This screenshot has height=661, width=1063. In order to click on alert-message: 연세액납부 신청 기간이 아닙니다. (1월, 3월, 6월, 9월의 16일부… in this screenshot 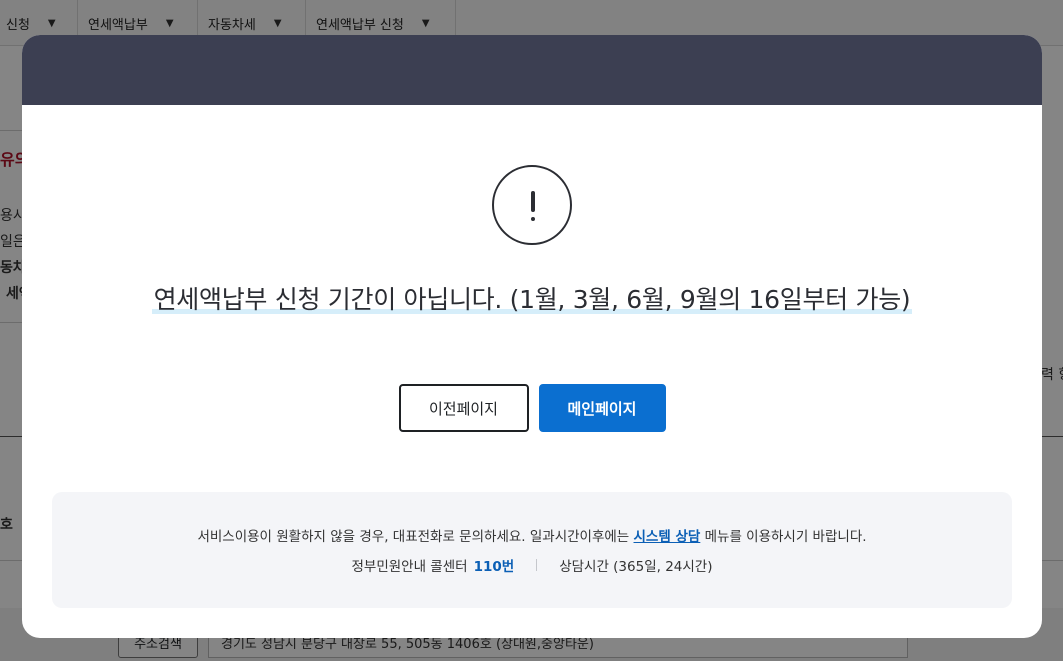, I will do `click(532, 298)`.